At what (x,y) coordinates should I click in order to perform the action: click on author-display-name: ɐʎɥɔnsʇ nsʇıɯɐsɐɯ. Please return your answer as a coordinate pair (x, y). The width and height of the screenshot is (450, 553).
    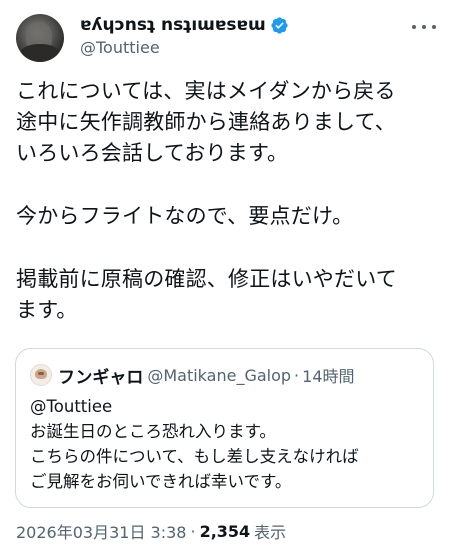
    Looking at the image, I should click on (173, 25).